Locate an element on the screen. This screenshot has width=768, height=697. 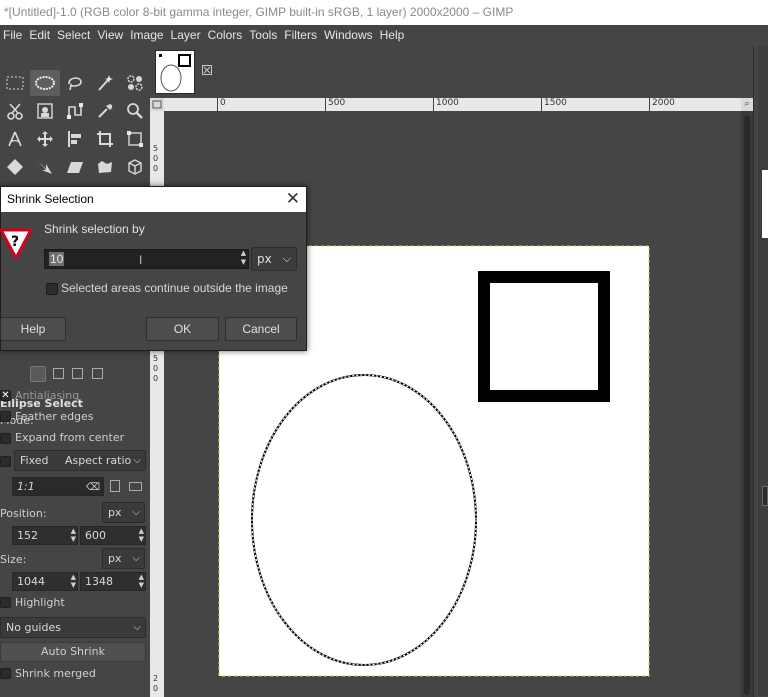
shrink-amount-input: 10 I is located at coordinates (146, 259).